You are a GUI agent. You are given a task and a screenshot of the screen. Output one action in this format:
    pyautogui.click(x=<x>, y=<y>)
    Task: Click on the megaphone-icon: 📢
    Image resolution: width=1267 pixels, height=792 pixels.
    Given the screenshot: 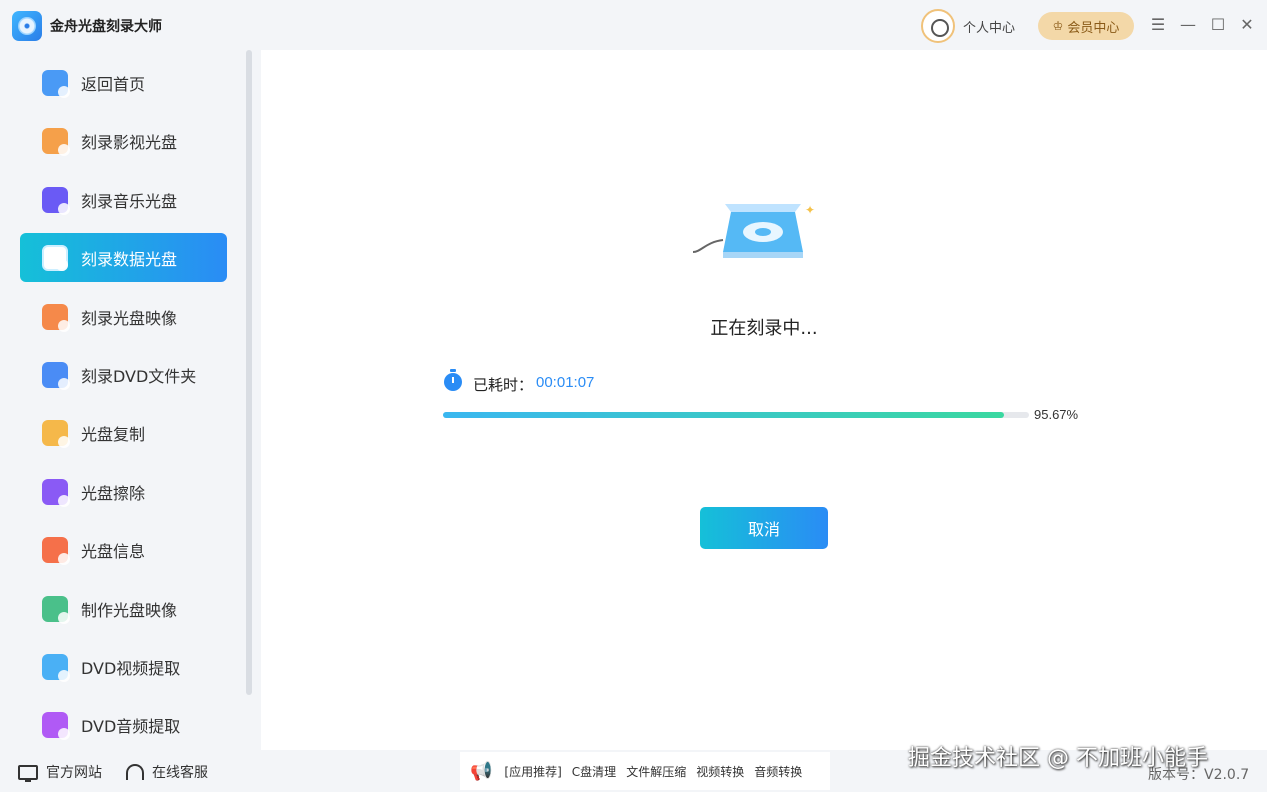 What is the action you would take?
    pyautogui.click(x=481, y=771)
    